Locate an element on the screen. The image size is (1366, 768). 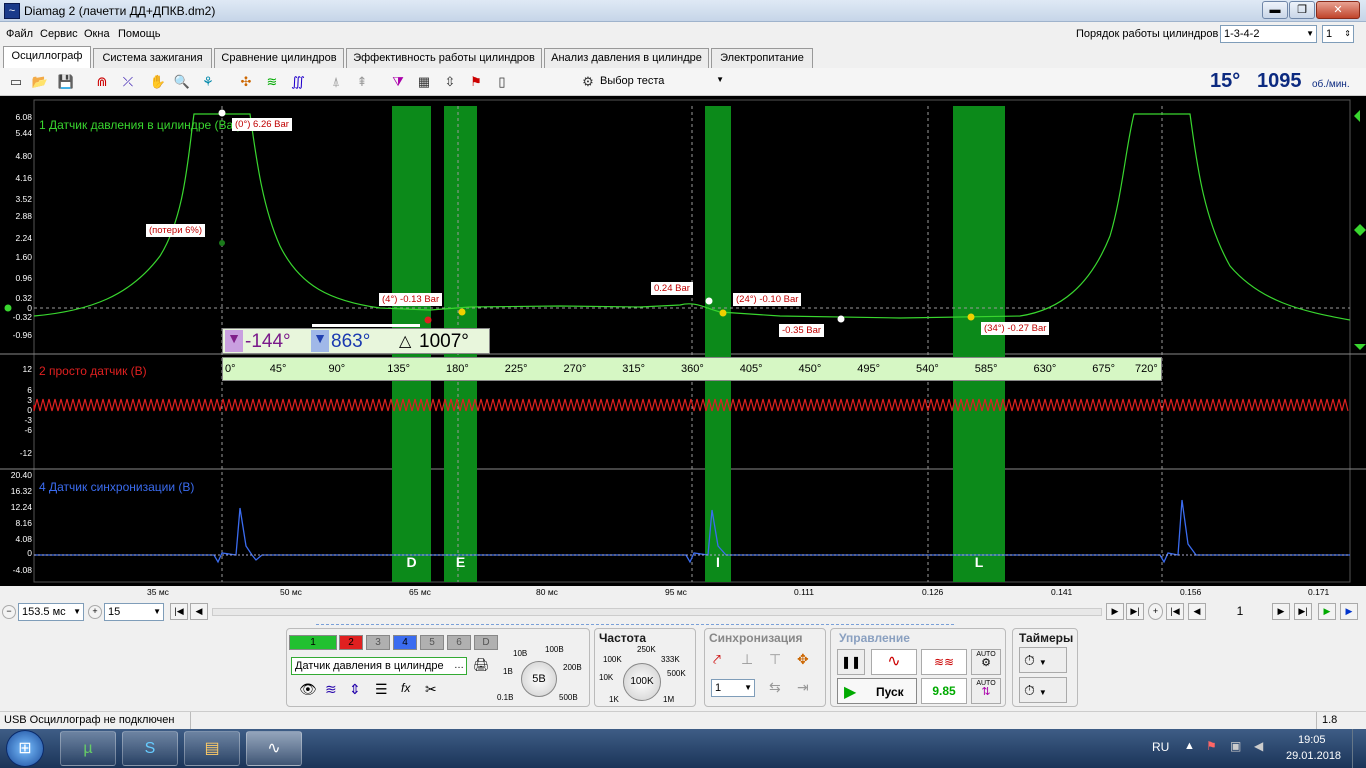
close-button: ✕ is located at coordinates (1338, 10).